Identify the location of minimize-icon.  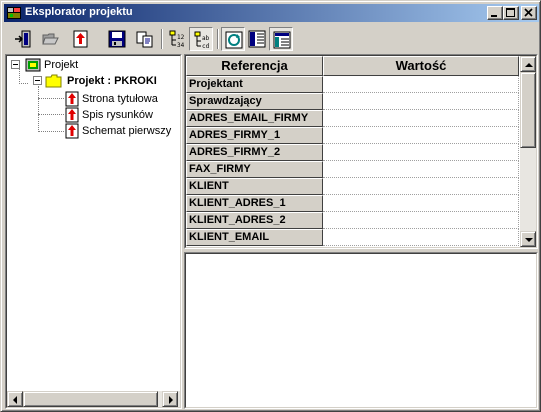
(494, 16).